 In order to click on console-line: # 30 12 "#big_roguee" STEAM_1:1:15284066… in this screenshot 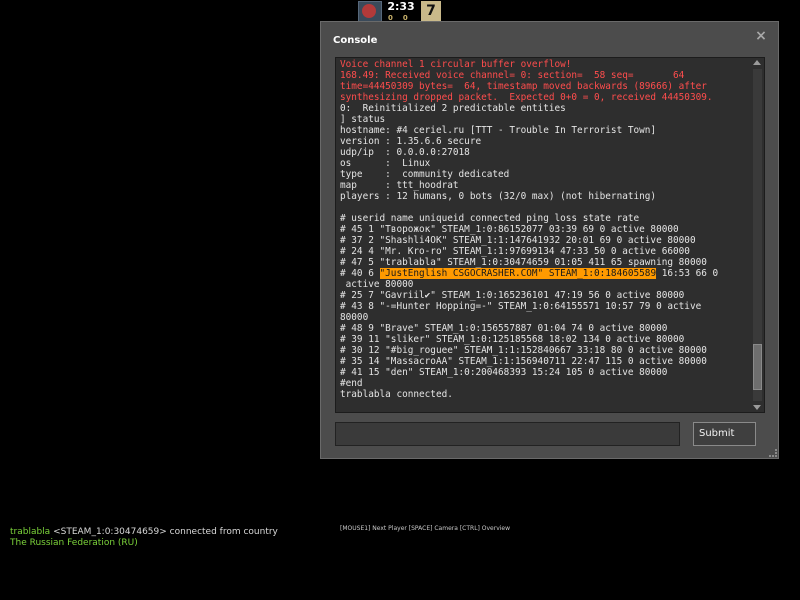, I will do `click(523, 350)`.